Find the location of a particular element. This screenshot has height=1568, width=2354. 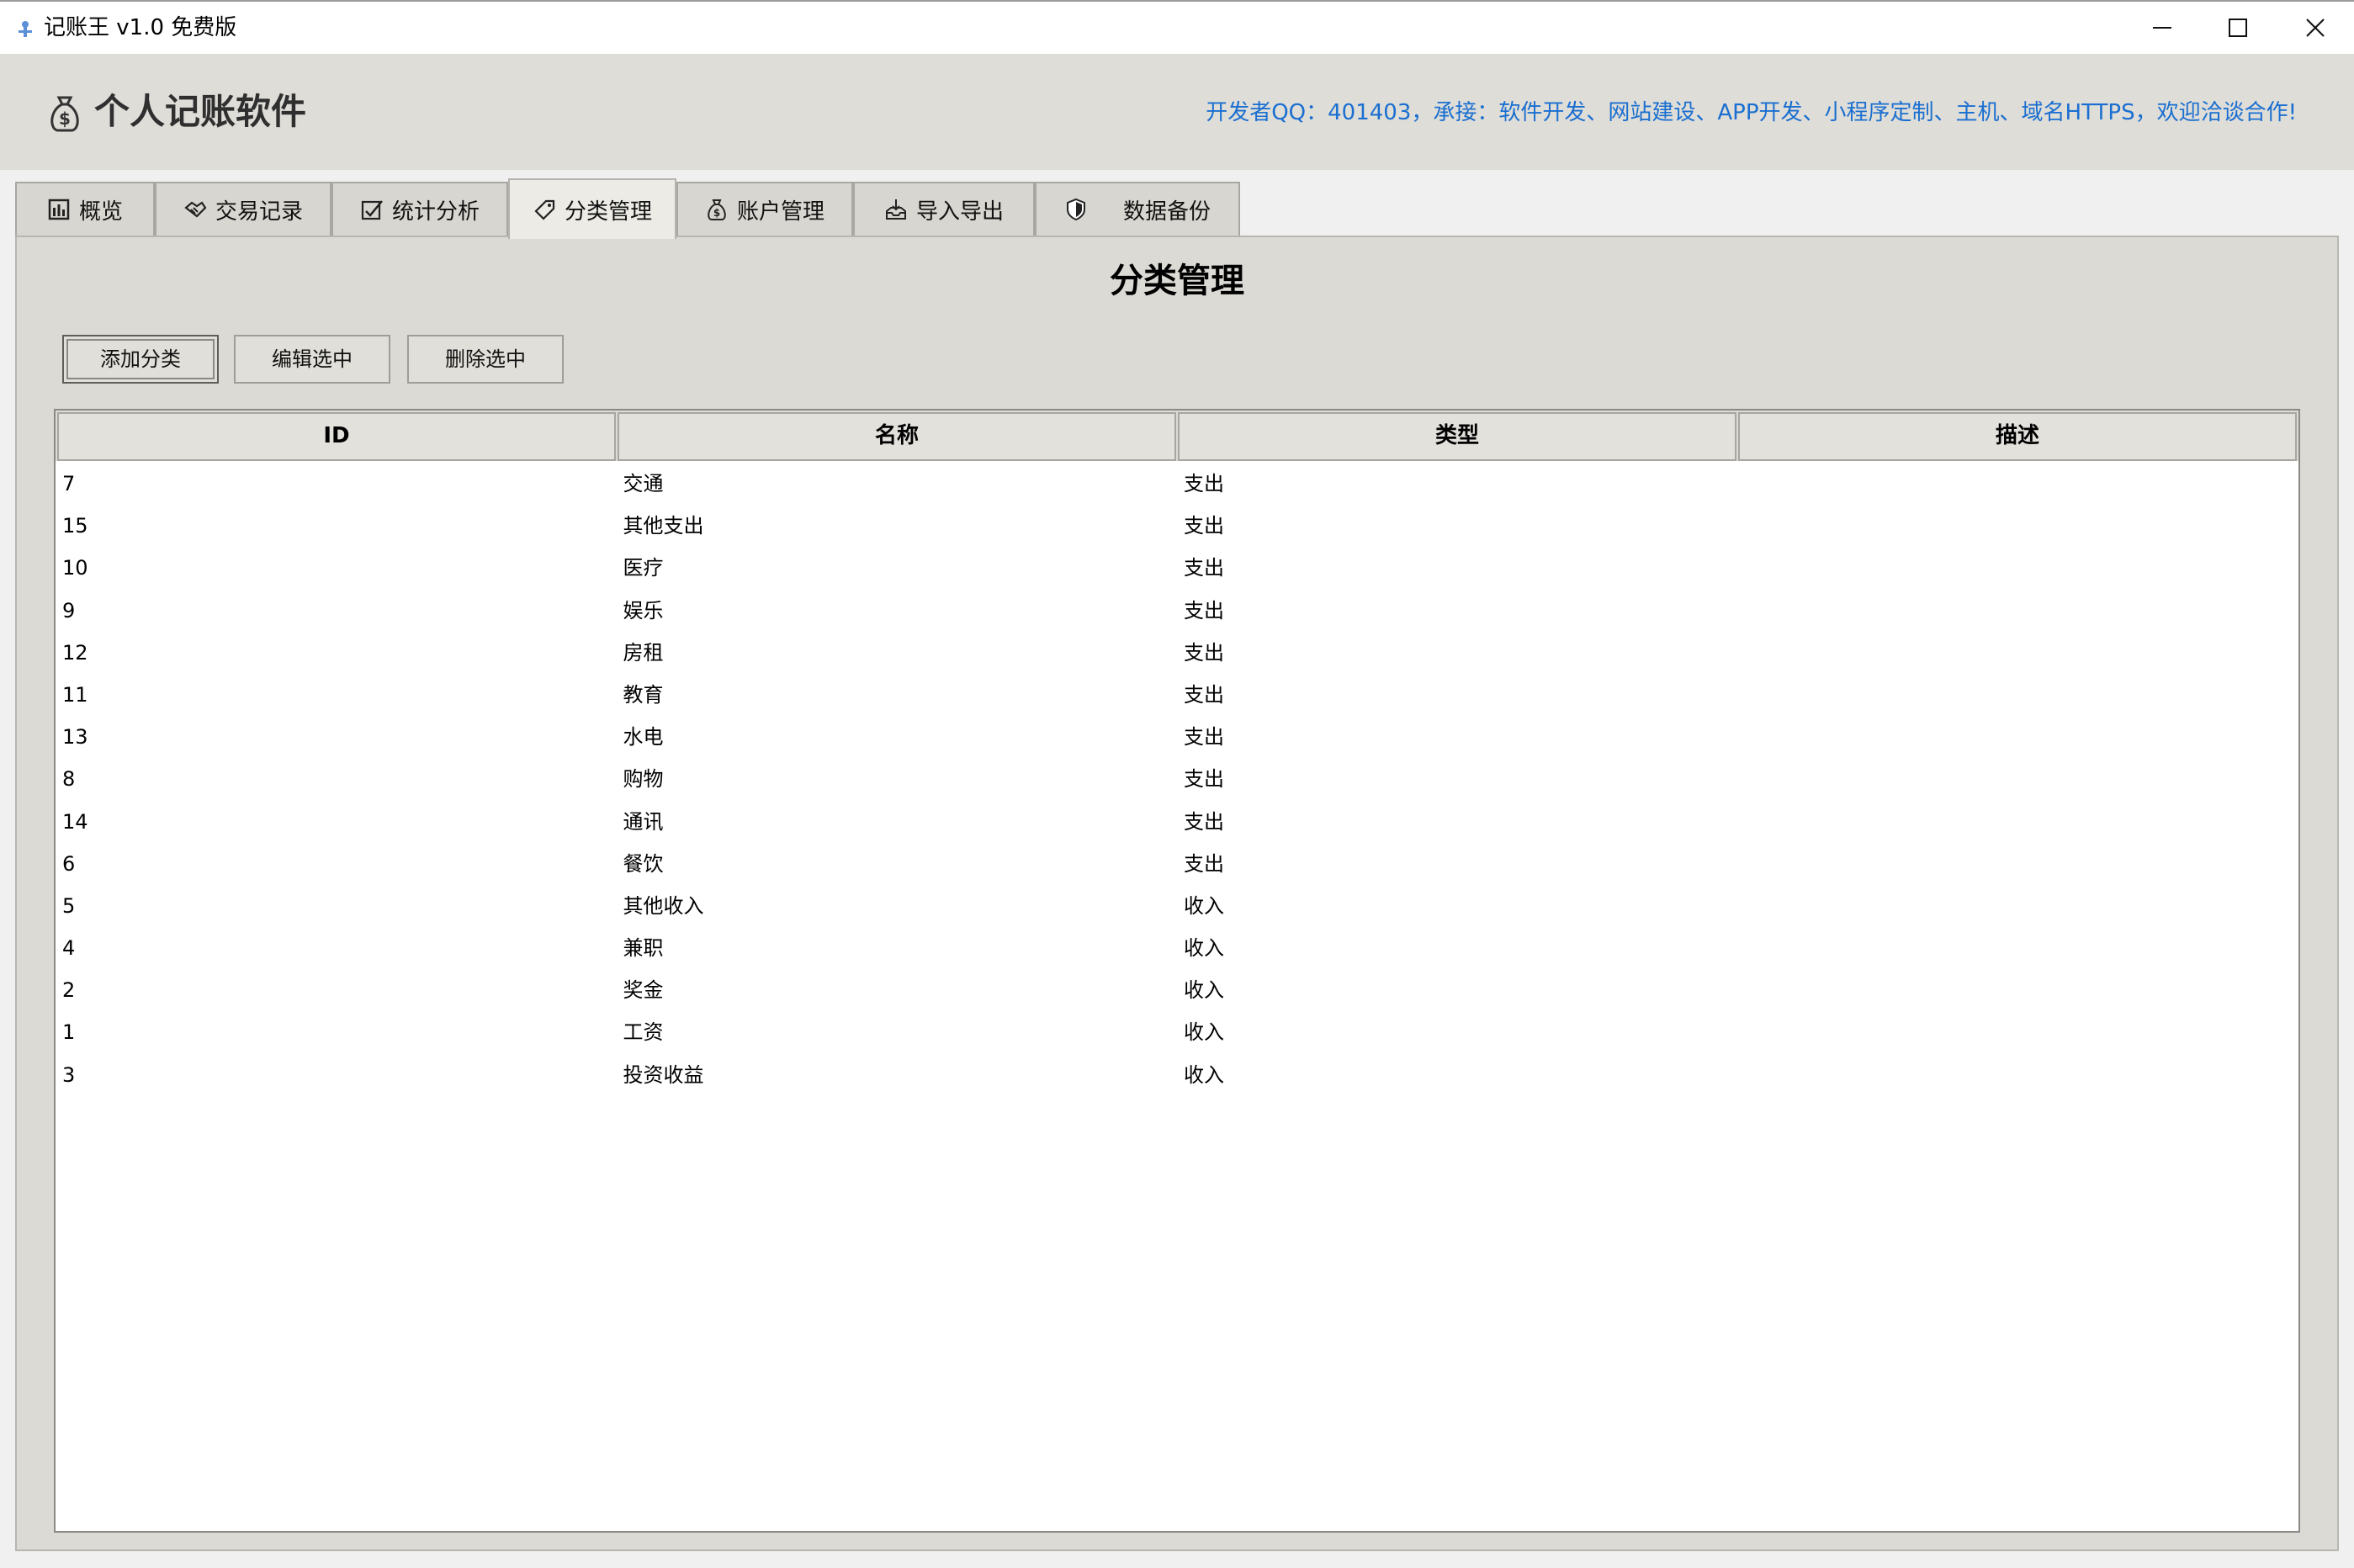

edit-selected-button: 编辑选中 is located at coordinates (312, 359).